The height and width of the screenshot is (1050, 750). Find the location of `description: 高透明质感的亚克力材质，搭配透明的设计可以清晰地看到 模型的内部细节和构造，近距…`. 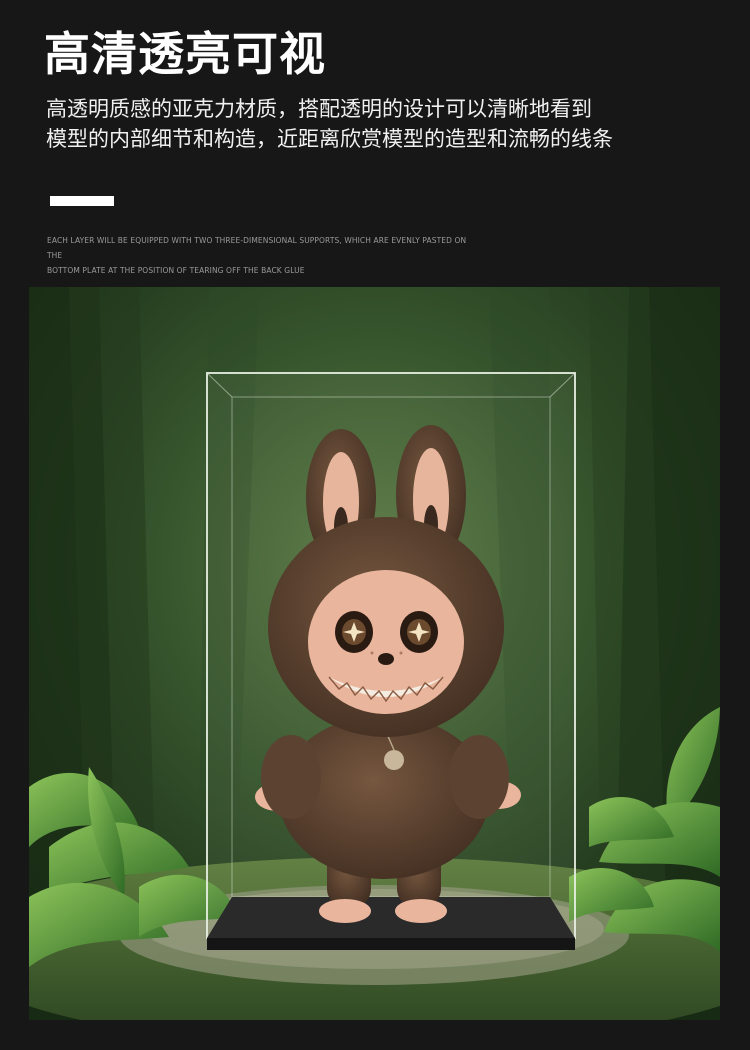

description: 高透明质感的亚克力材质，搭配透明的设计可以清晰地看到 模型的内部细节和构造，近距… is located at coordinates (386, 124).